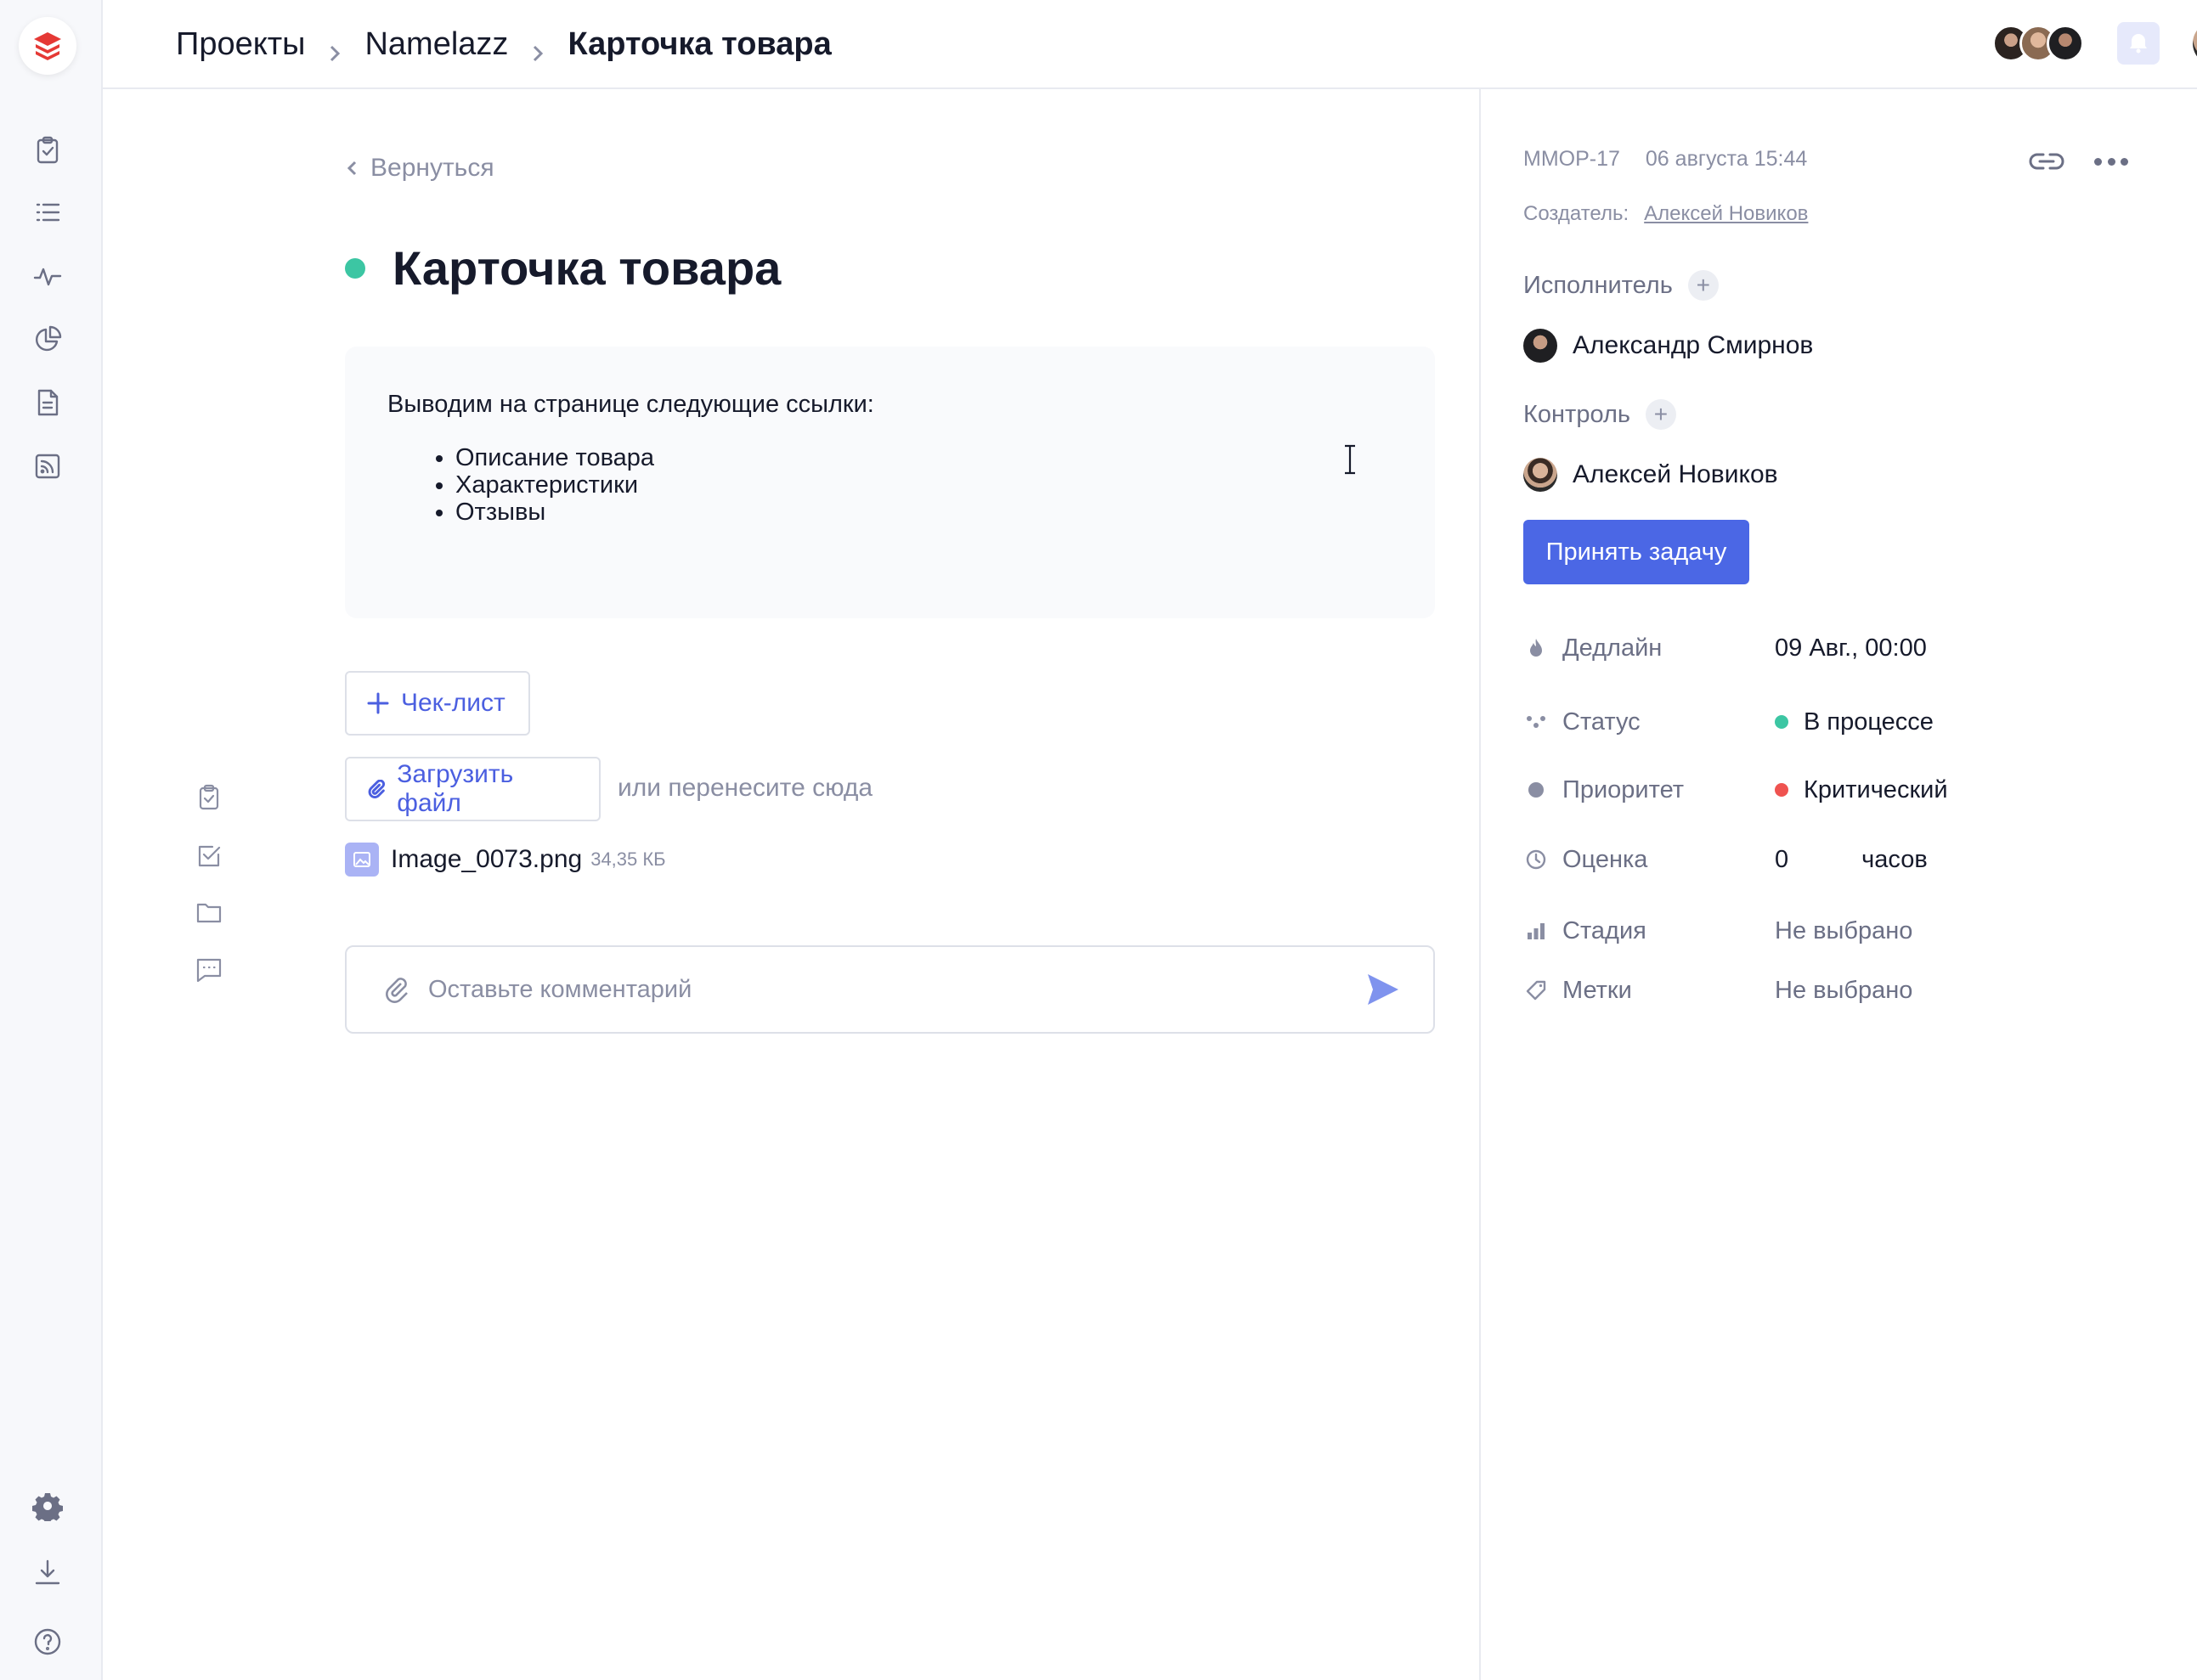 Image resolution: width=2197 pixels, height=1680 pixels. I want to click on gear-icon, so click(47, 1507).